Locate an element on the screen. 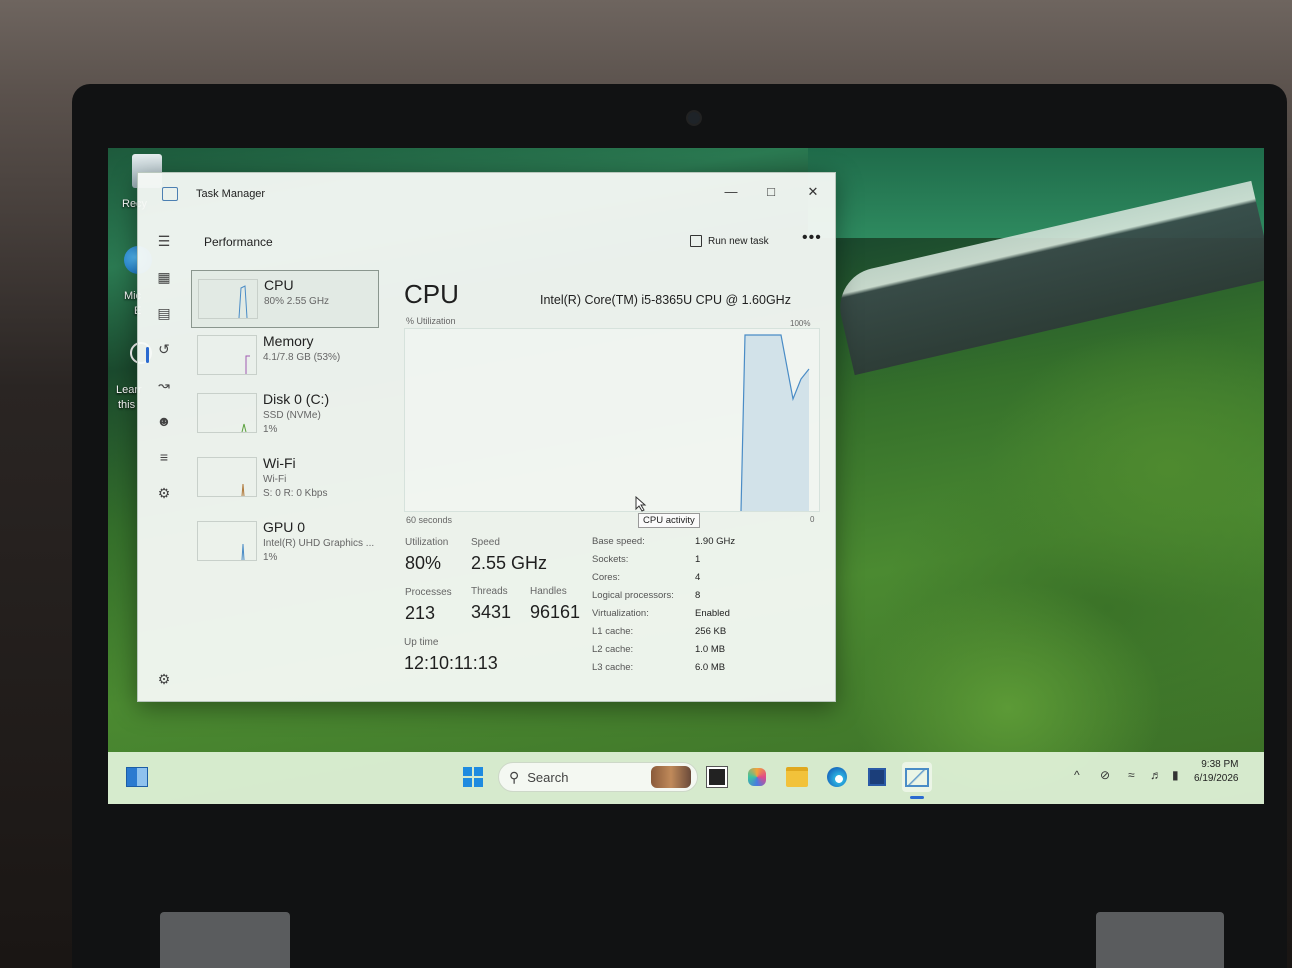 The height and width of the screenshot is (968, 1292). processes-value: 213 is located at coordinates (420, 613).